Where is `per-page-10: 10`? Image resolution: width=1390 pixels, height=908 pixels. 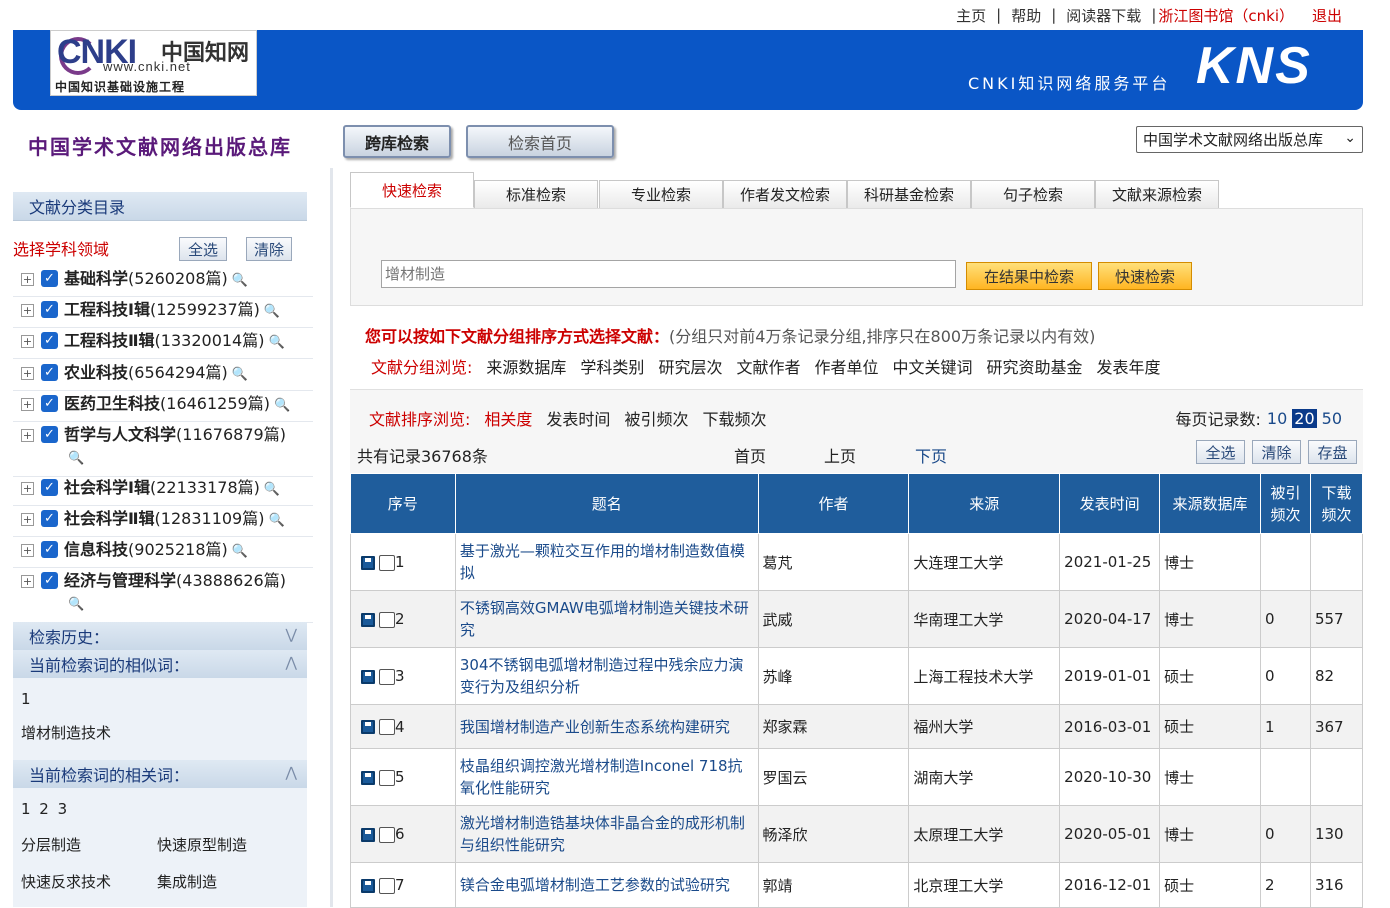 per-page-10: 10 is located at coordinates (1277, 418).